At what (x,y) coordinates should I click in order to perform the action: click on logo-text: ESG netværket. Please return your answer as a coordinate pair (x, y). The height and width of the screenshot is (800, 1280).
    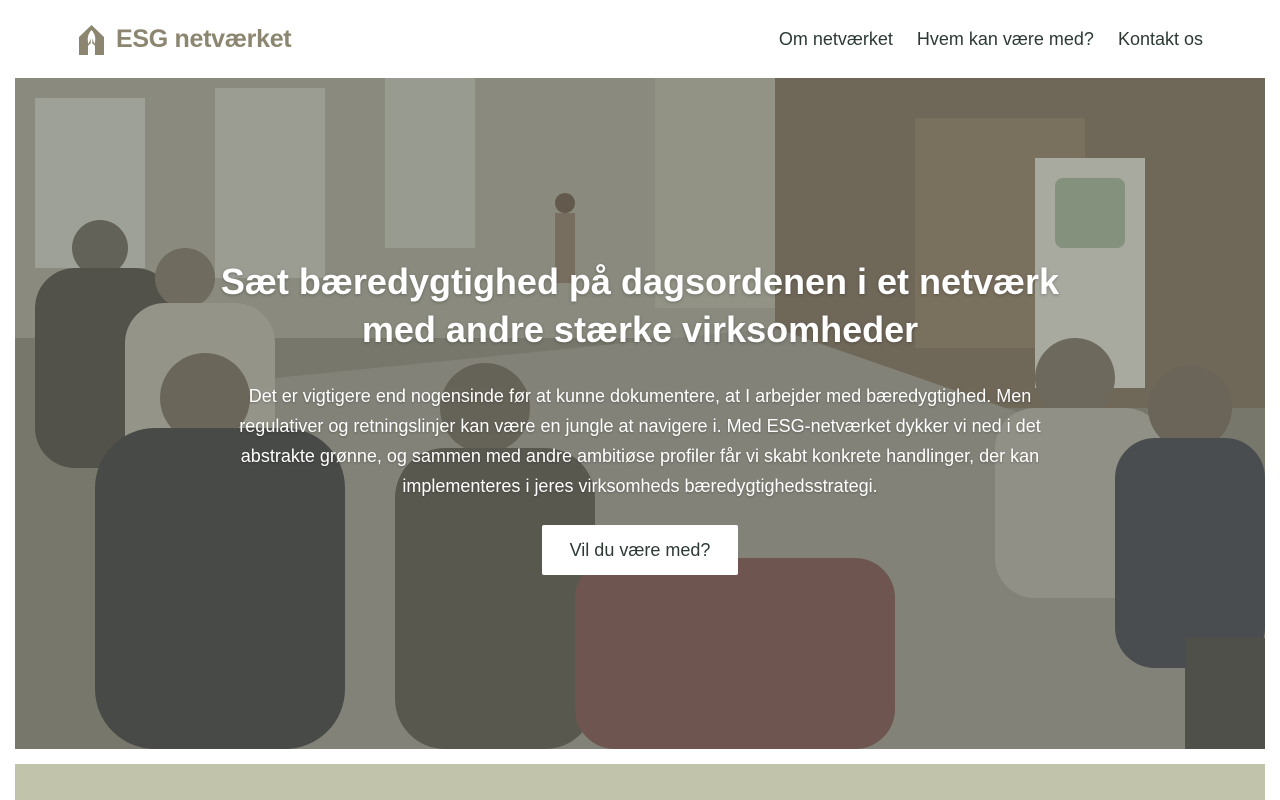
    Looking at the image, I should click on (204, 39).